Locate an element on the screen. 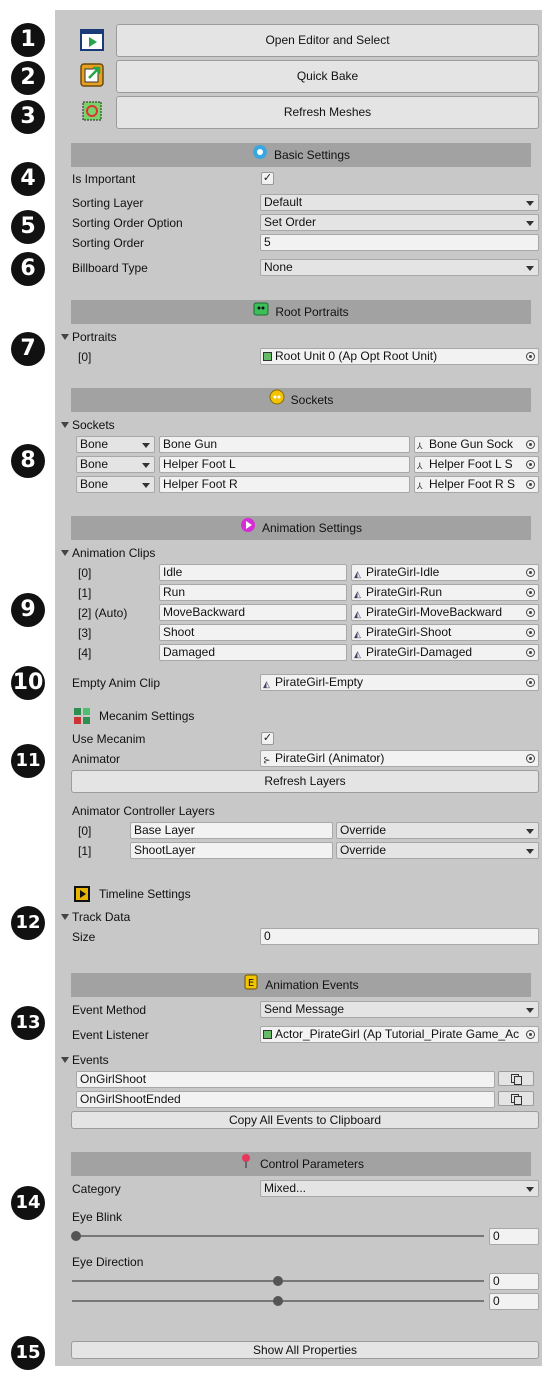  clip-object-field: ◭ PirateGirl-Shoot is located at coordinates (445, 632).